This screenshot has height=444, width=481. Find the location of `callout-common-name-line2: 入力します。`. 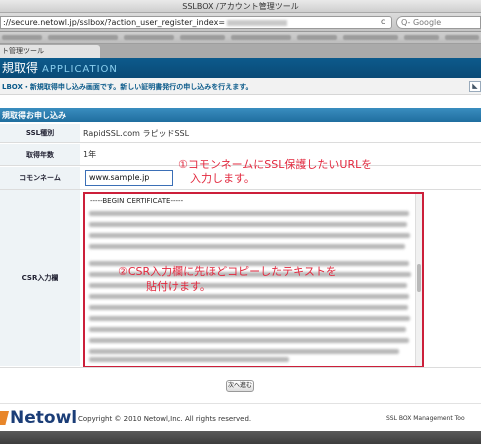

callout-common-name-line2: 入力します。 is located at coordinates (222, 178).